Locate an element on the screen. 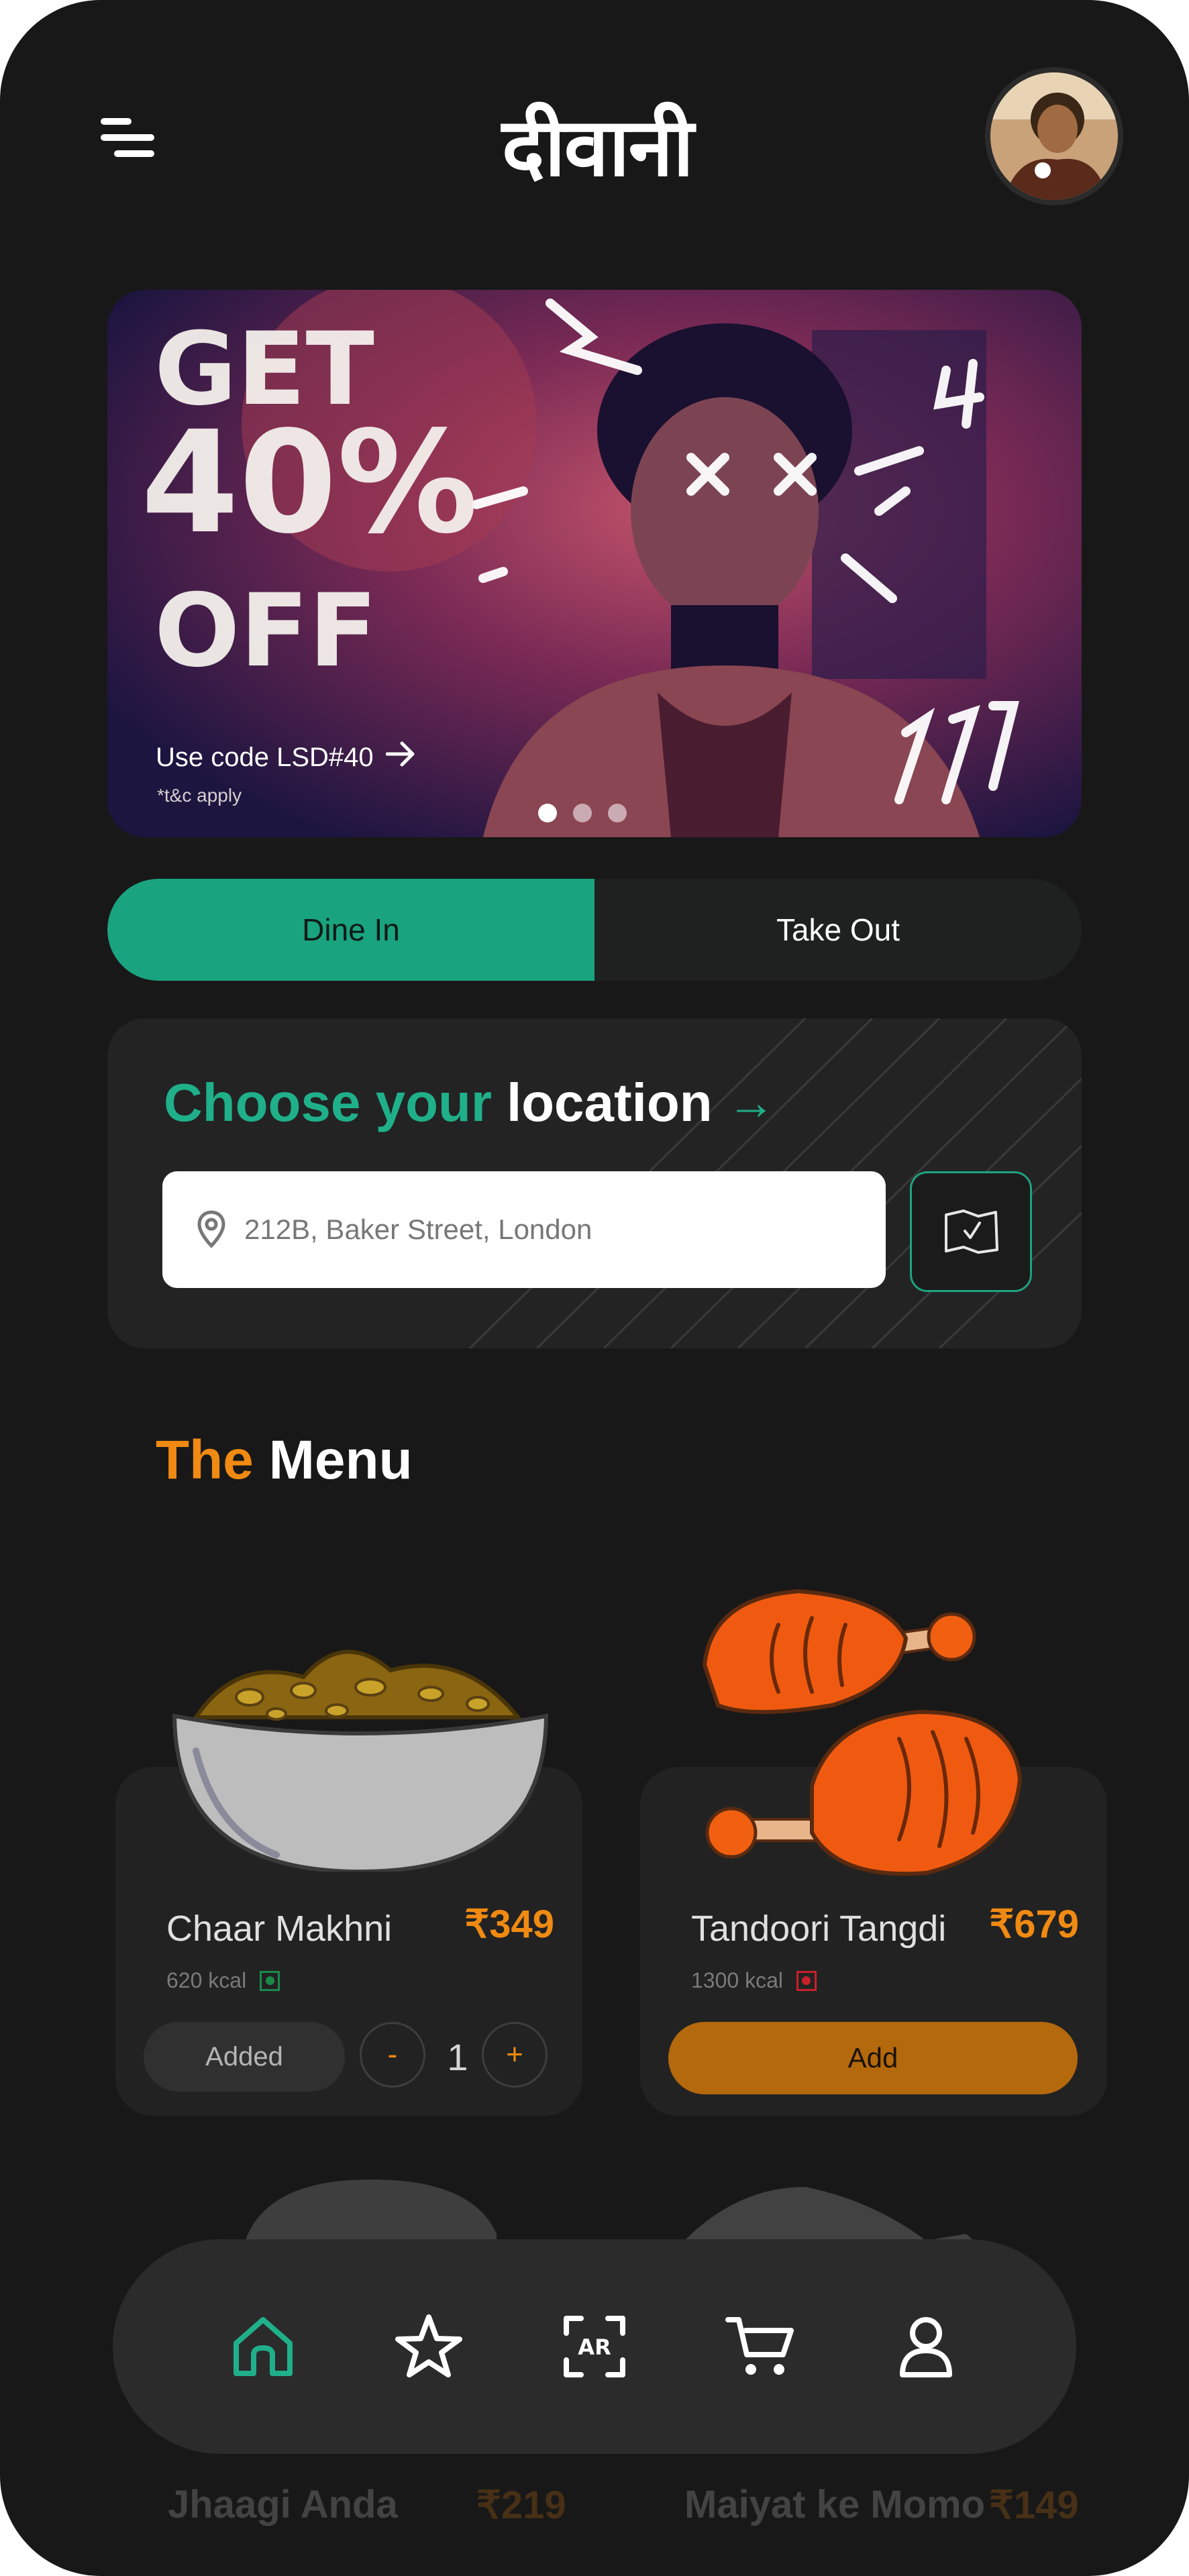 The width and height of the screenshot is (1189, 2576). location-card: Choose your location → is located at coordinates (594, 1183).